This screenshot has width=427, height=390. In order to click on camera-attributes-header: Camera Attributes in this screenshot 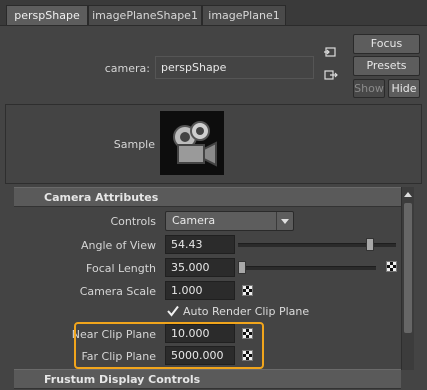, I will do `click(207, 197)`.